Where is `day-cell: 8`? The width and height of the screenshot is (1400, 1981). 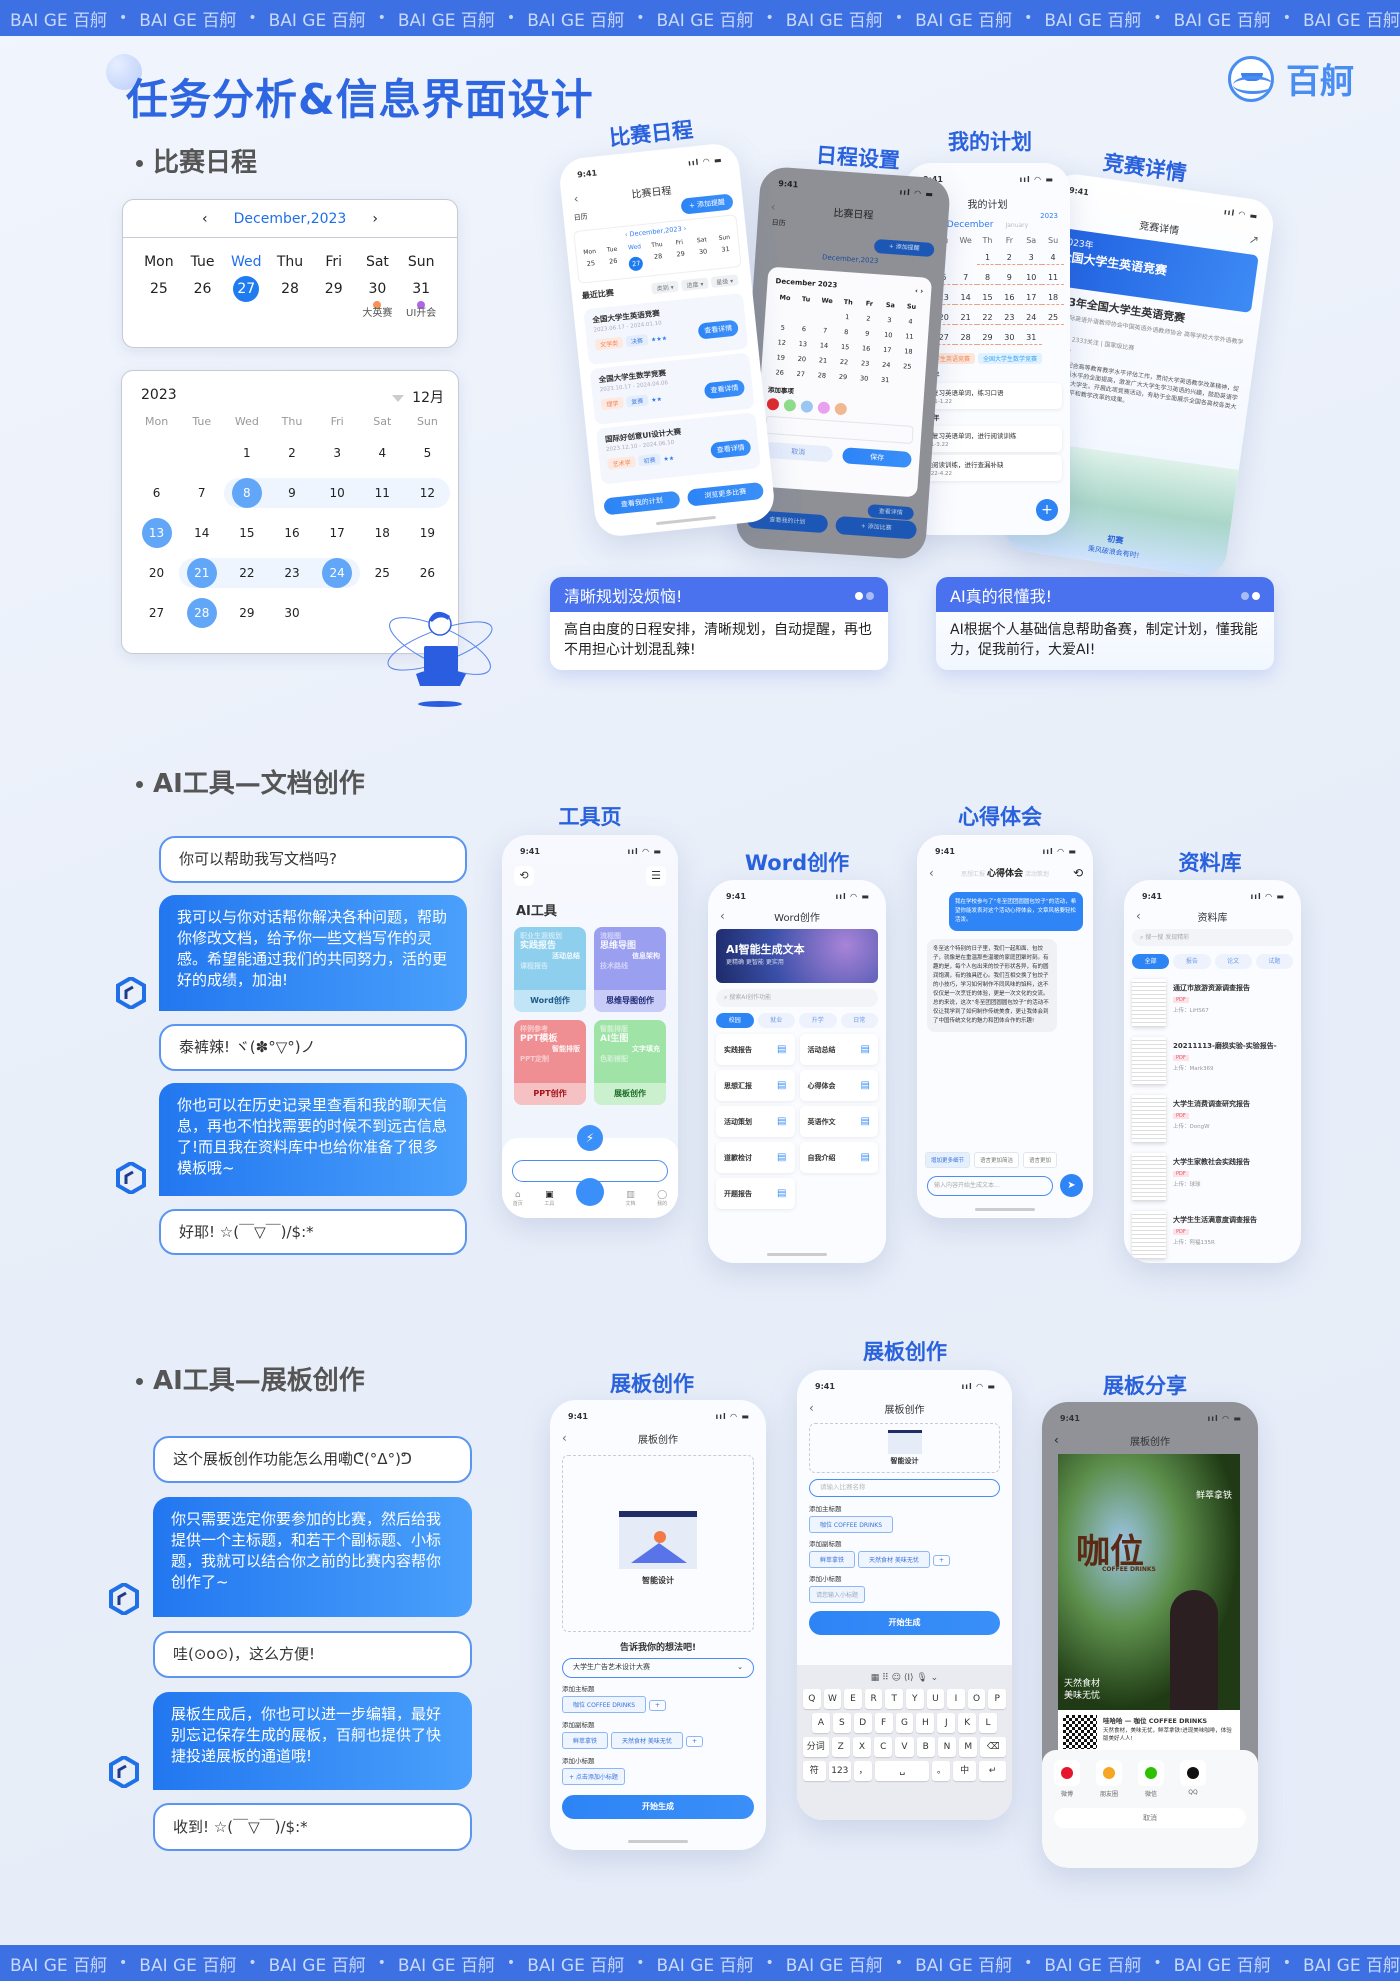 day-cell: 8 is located at coordinates (987, 279).